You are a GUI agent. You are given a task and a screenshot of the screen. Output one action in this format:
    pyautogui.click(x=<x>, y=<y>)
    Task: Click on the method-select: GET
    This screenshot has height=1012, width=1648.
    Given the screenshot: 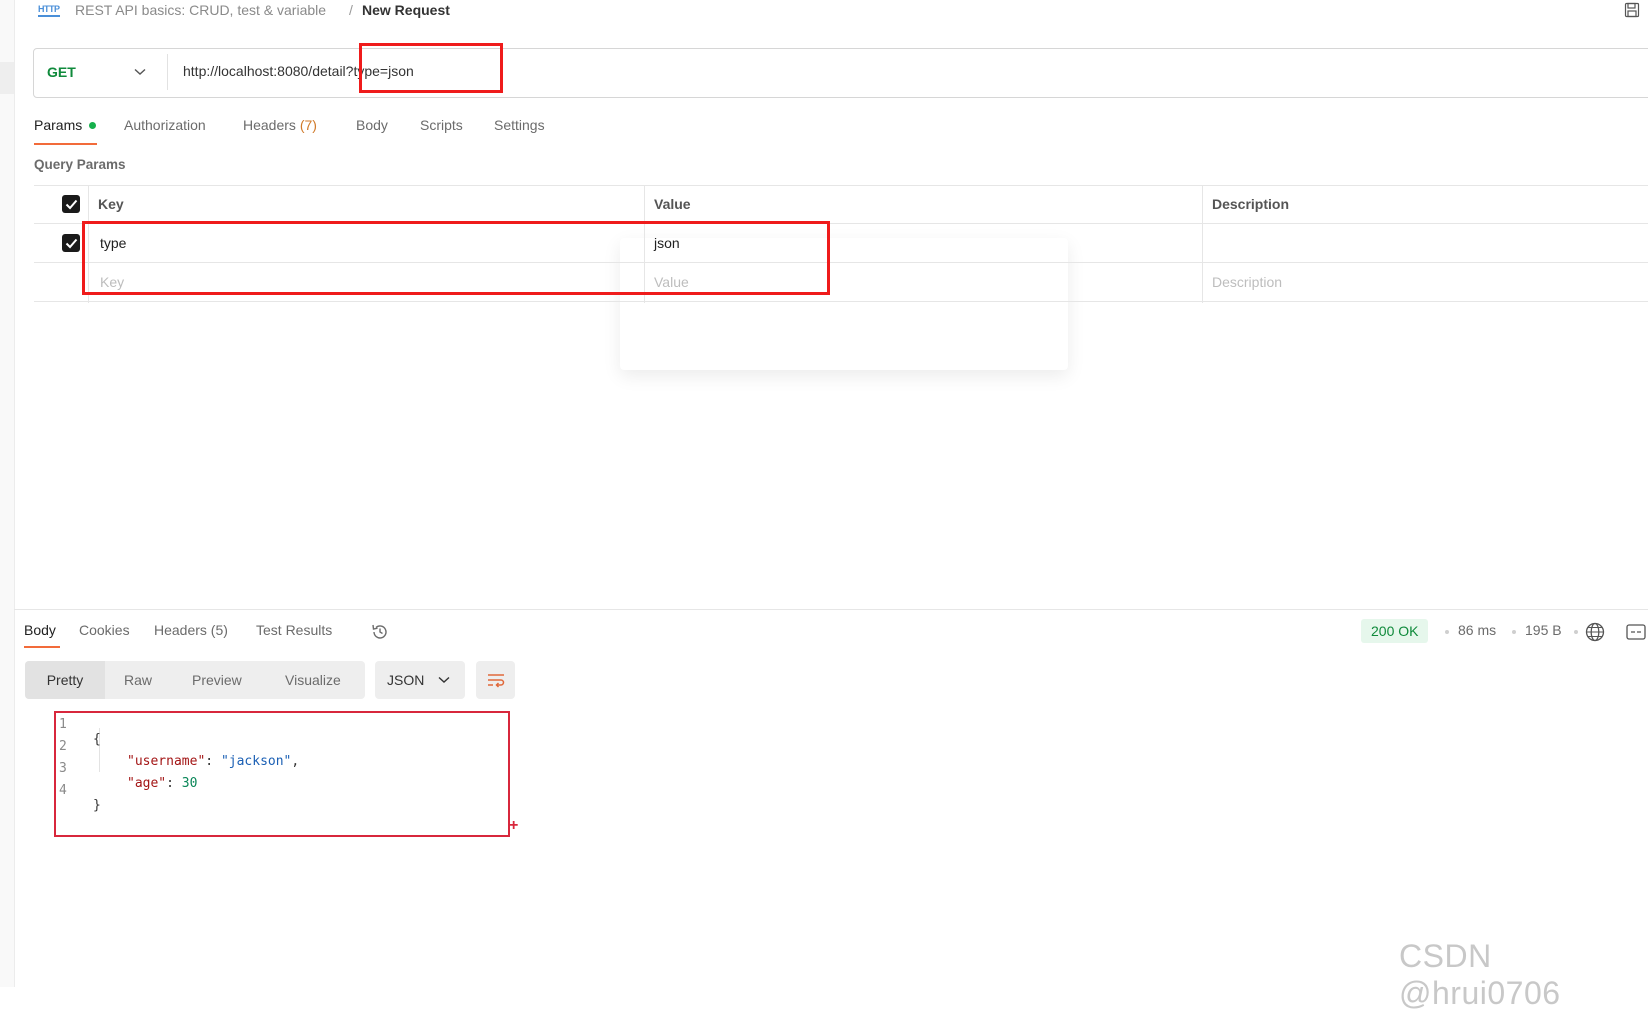 What is the action you would take?
    pyautogui.click(x=61, y=72)
    